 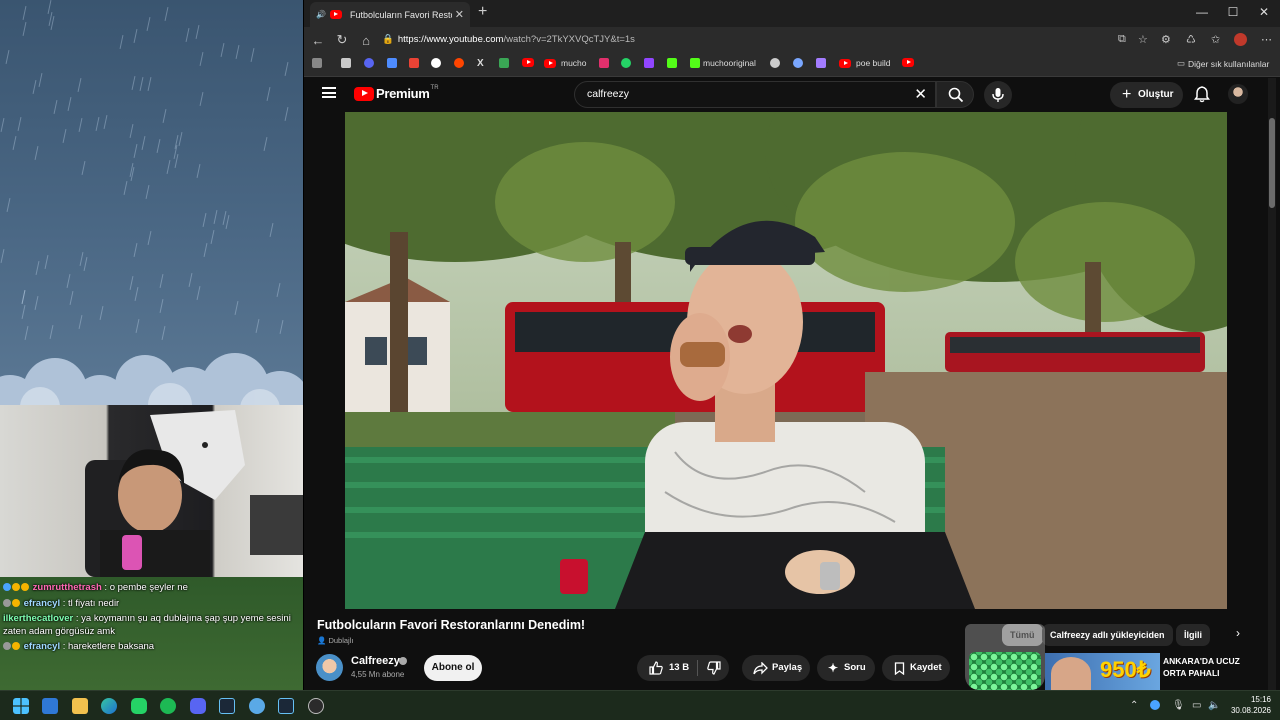 I want to click on create-button: + Oluştur, so click(x=1146, y=95).